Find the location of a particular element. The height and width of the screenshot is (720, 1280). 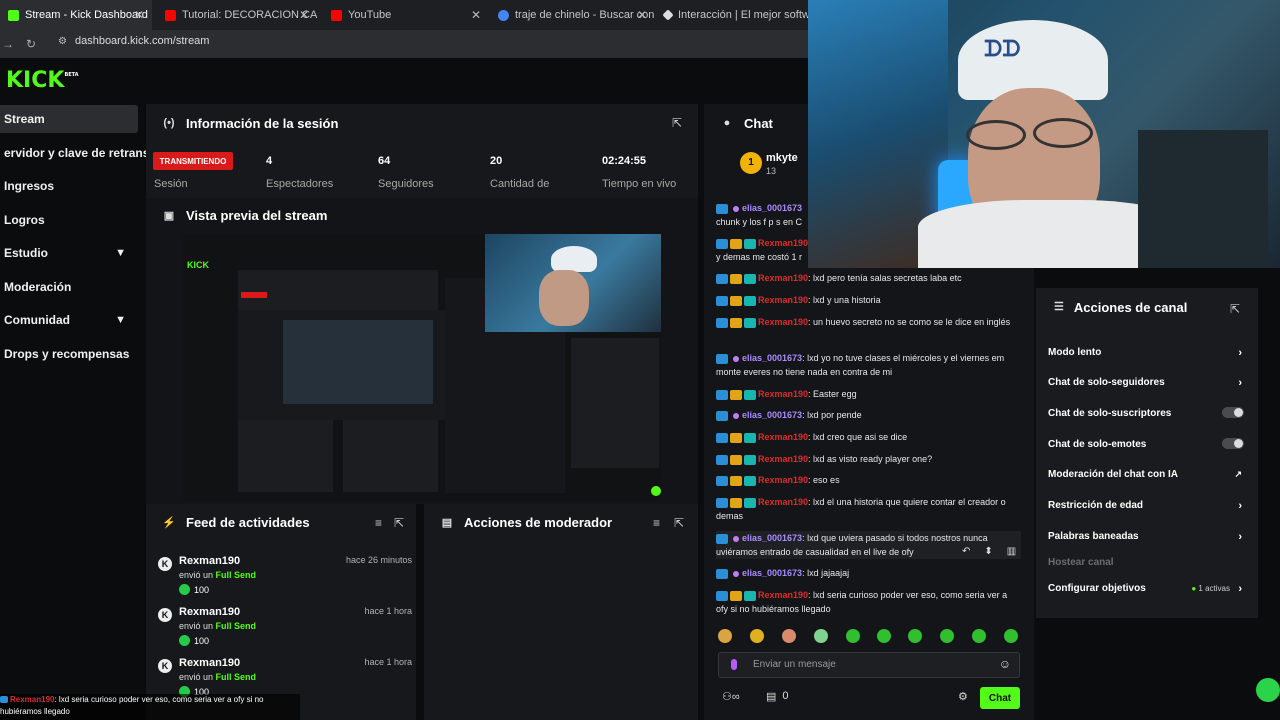

url-field: ⚙ dashboard.kick.com/stream is located at coordinates (133, 41).